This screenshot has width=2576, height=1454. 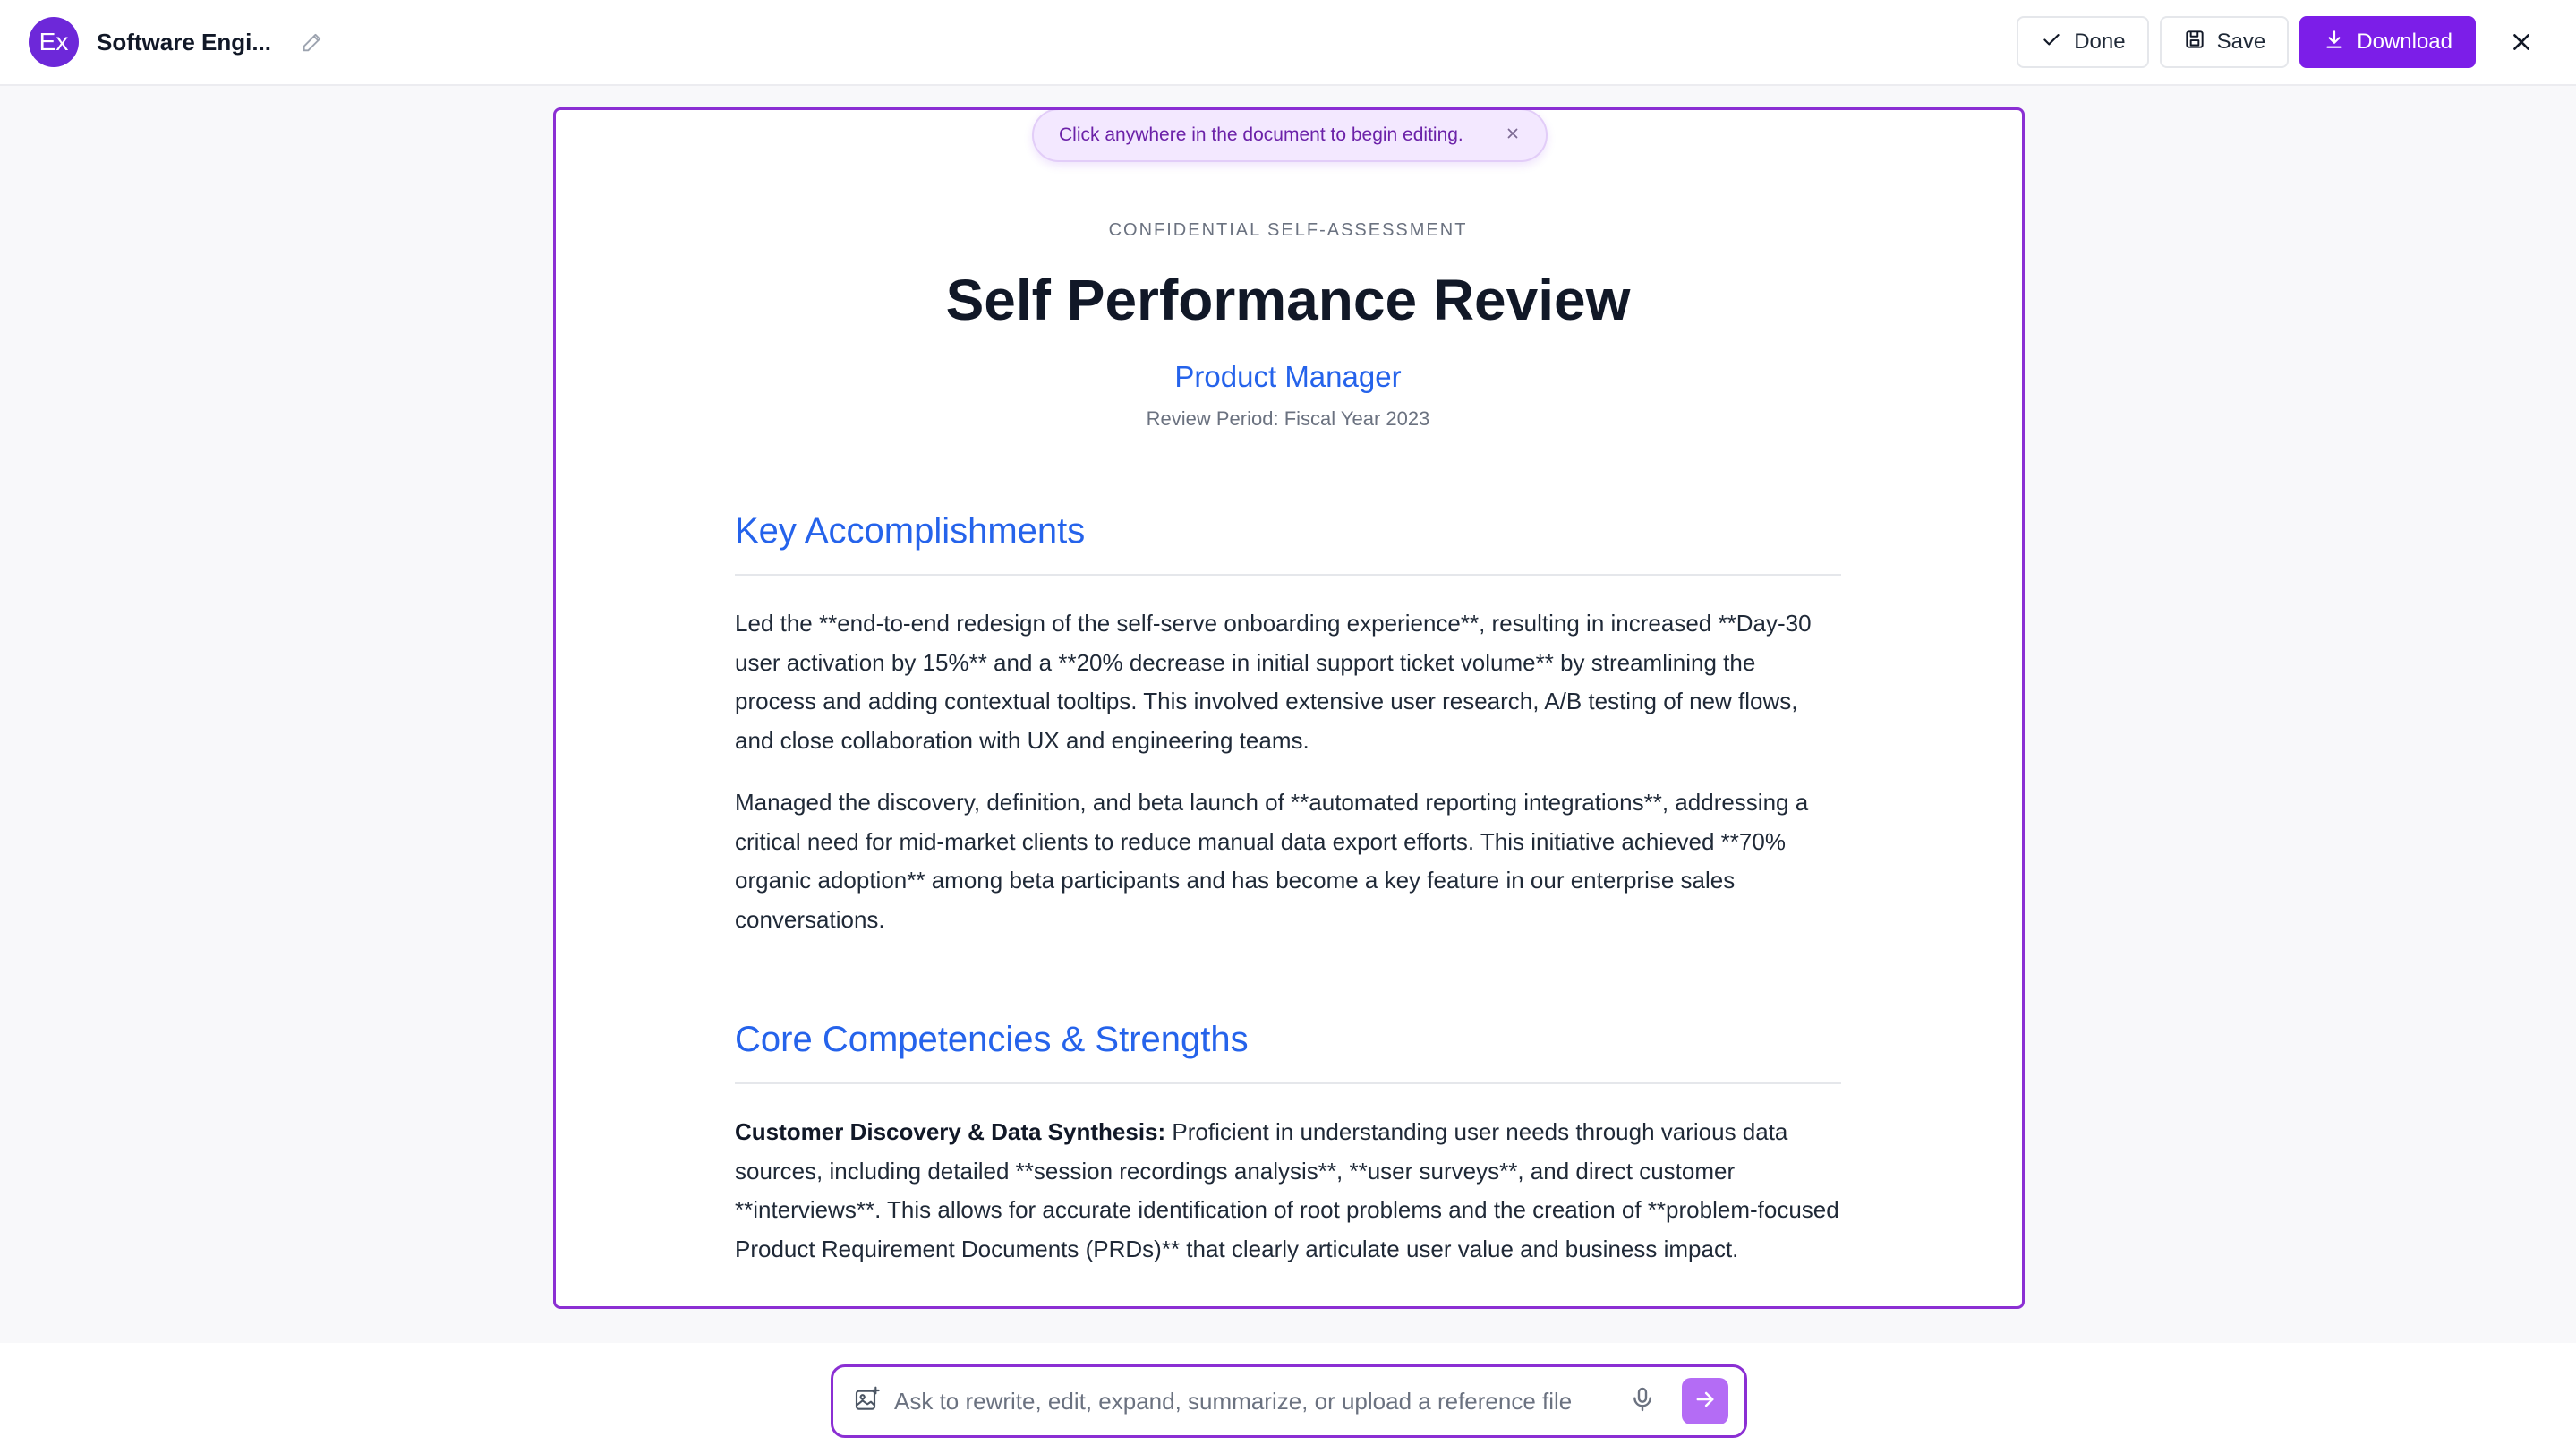 I want to click on save-button: Save, so click(x=2224, y=42).